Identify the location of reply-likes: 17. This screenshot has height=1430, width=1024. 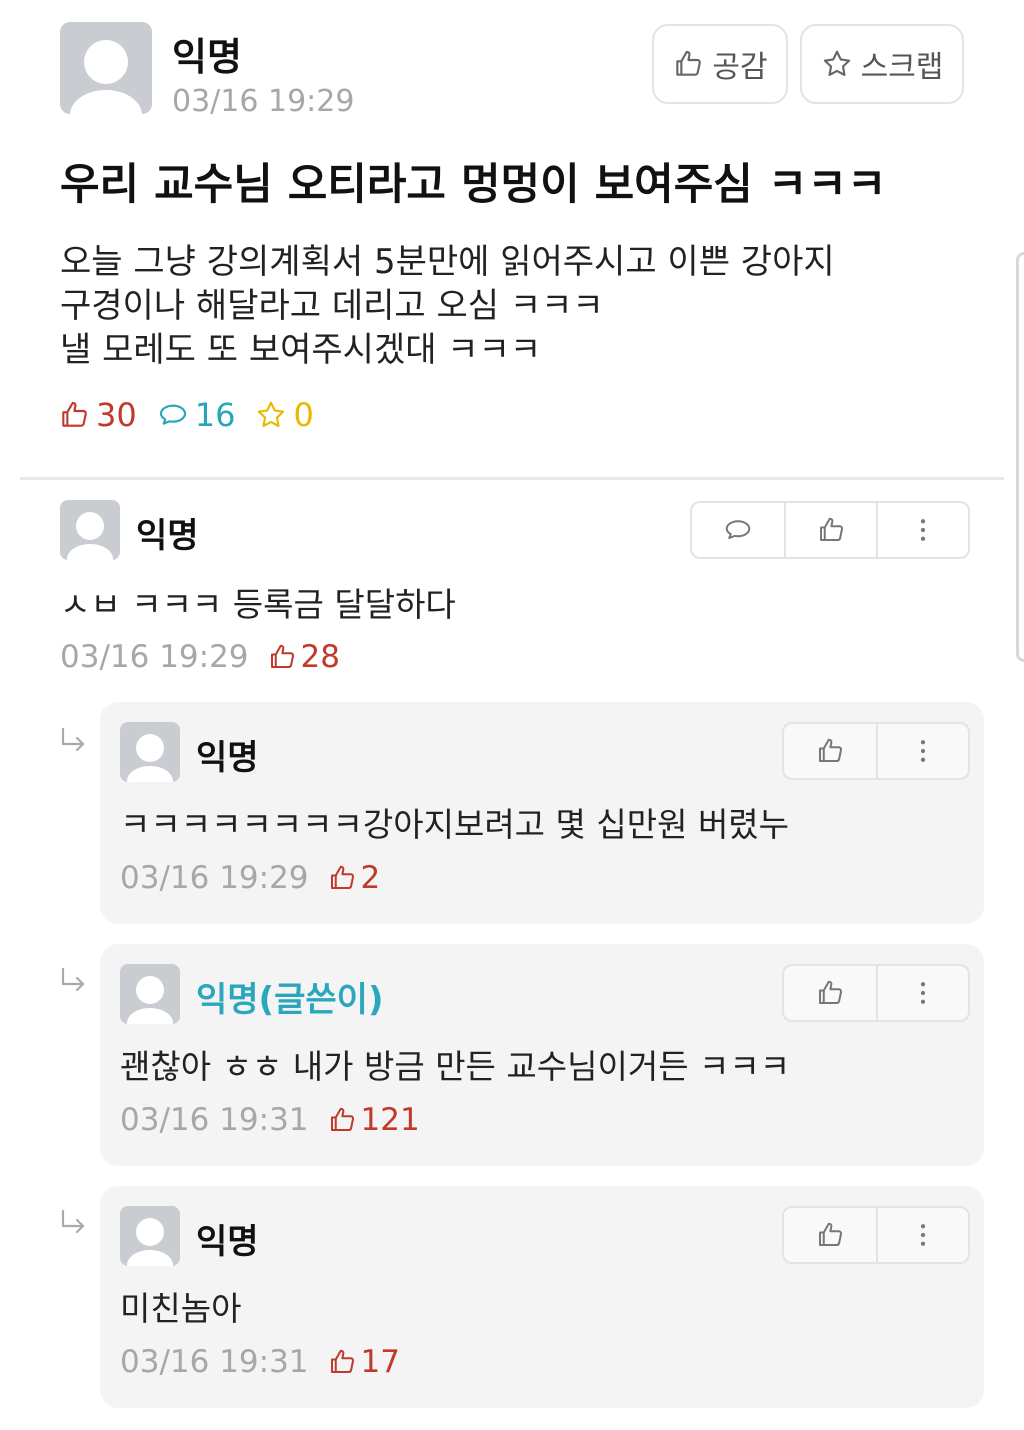
(363, 1362).